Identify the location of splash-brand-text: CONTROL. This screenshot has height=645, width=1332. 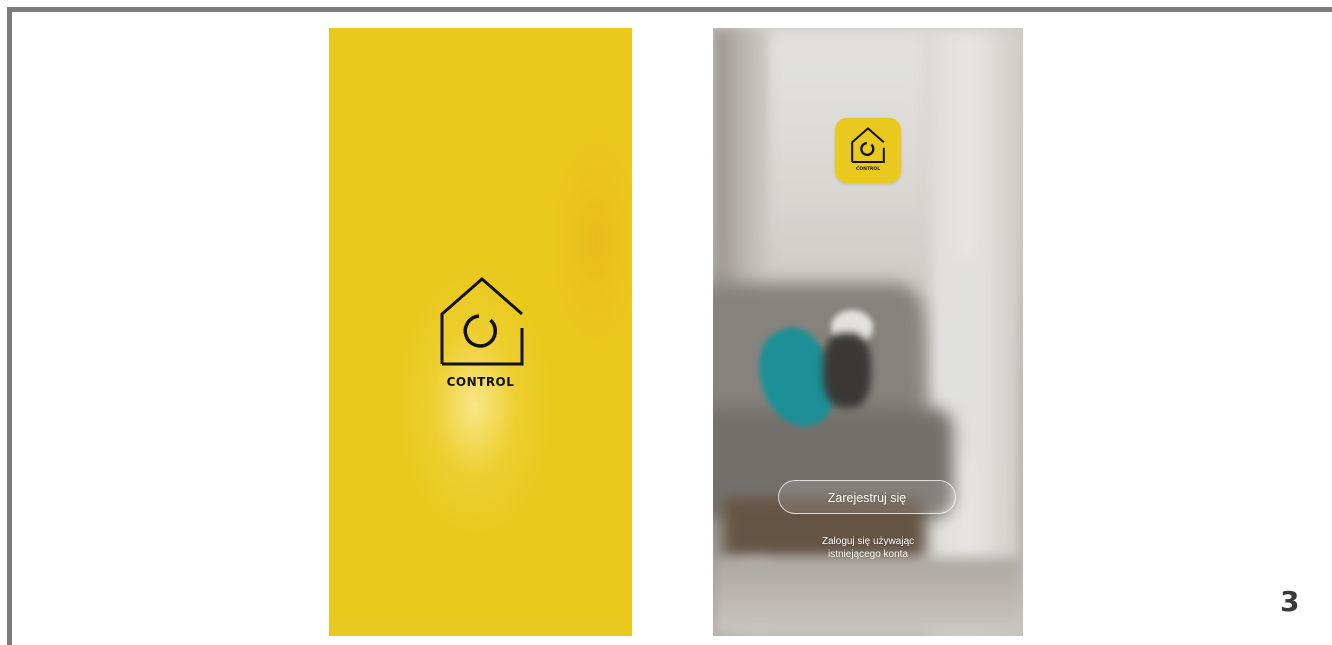
(480, 382).